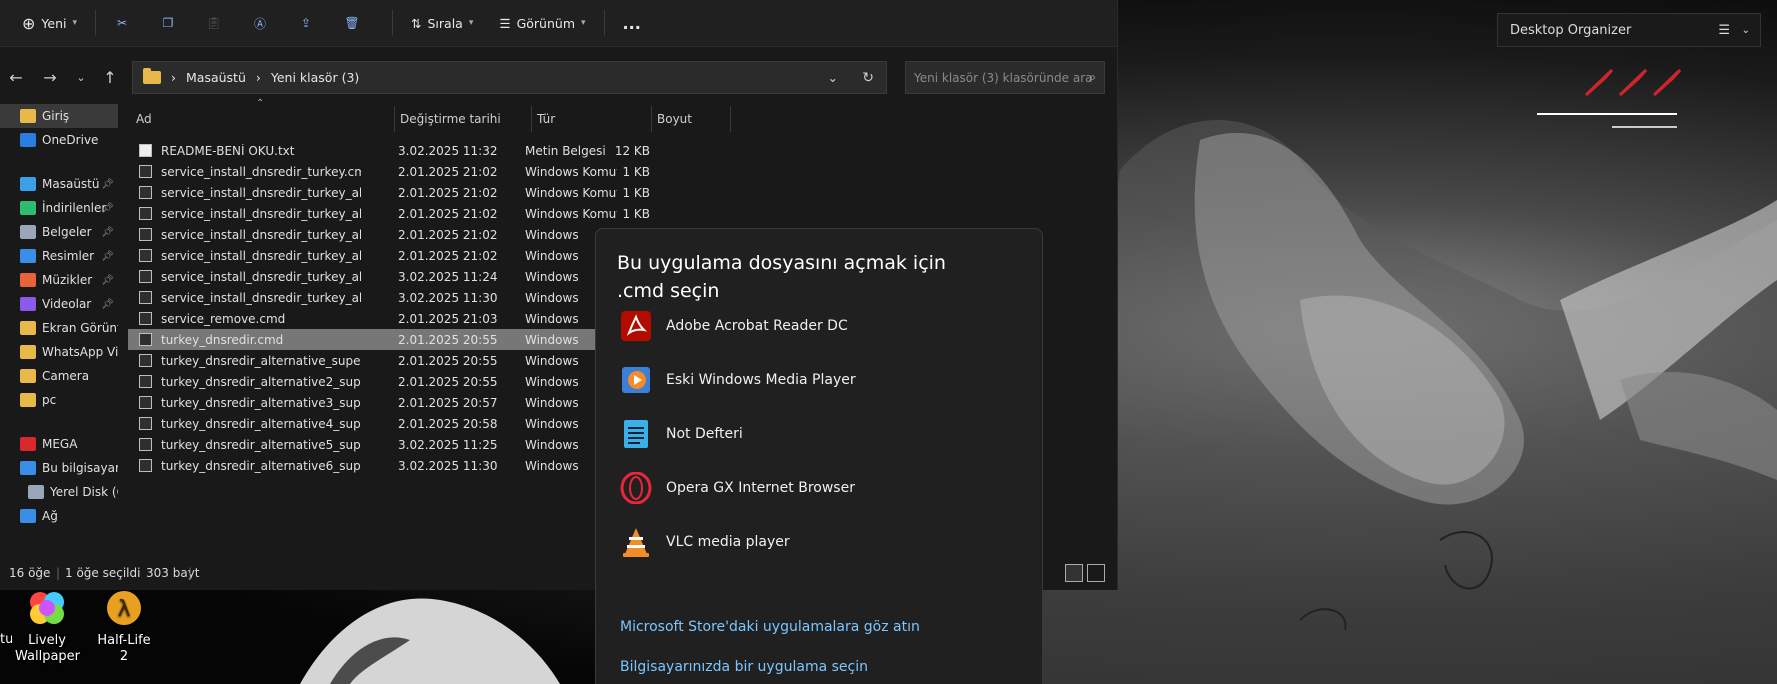 This screenshot has height=684, width=1777. Describe the element at coordinates (66, 376) in the screenshot. I see `sidebar-item-label: Camera` at that location.